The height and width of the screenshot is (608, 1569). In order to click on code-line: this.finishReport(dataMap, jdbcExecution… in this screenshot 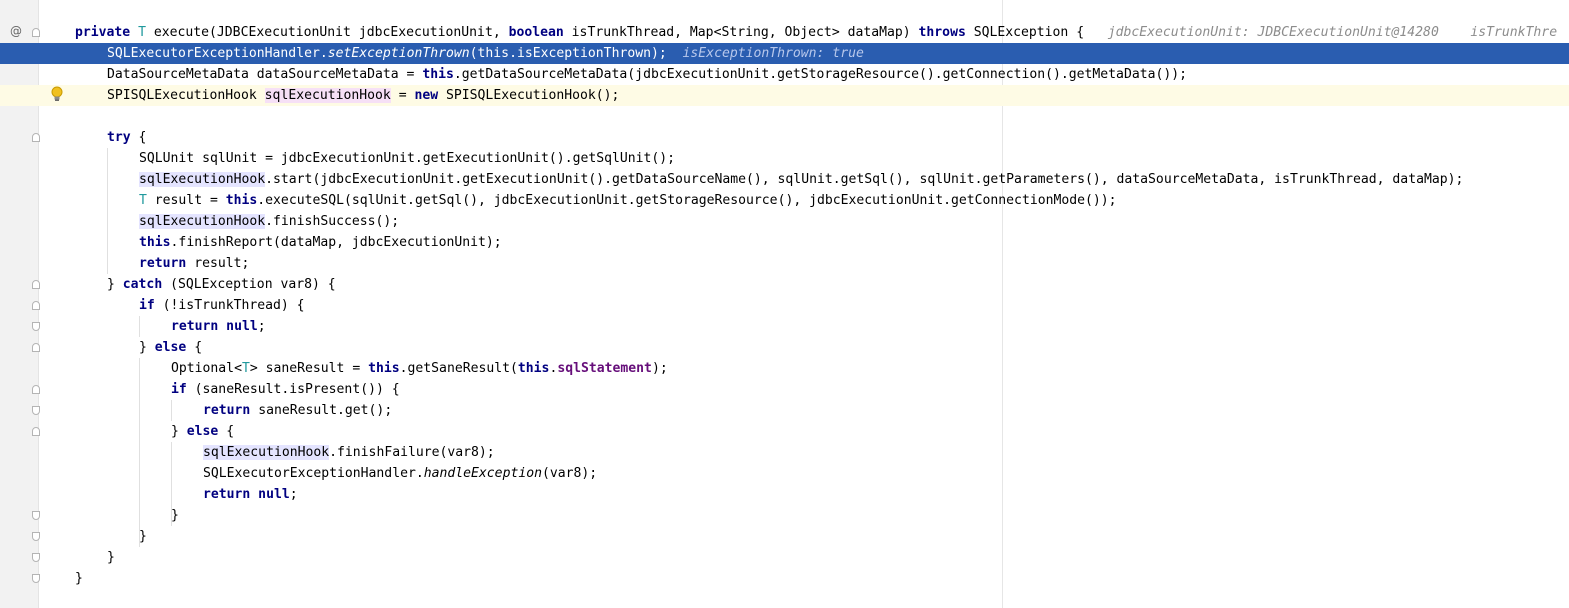, I will do `click(784, 242)`.